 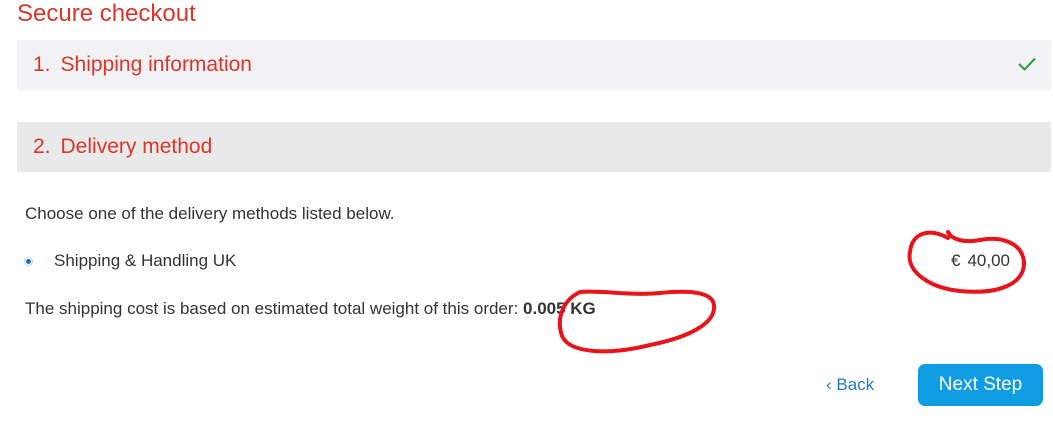 I want to click on step-label: Shipping information, so click(x=156, y=64).